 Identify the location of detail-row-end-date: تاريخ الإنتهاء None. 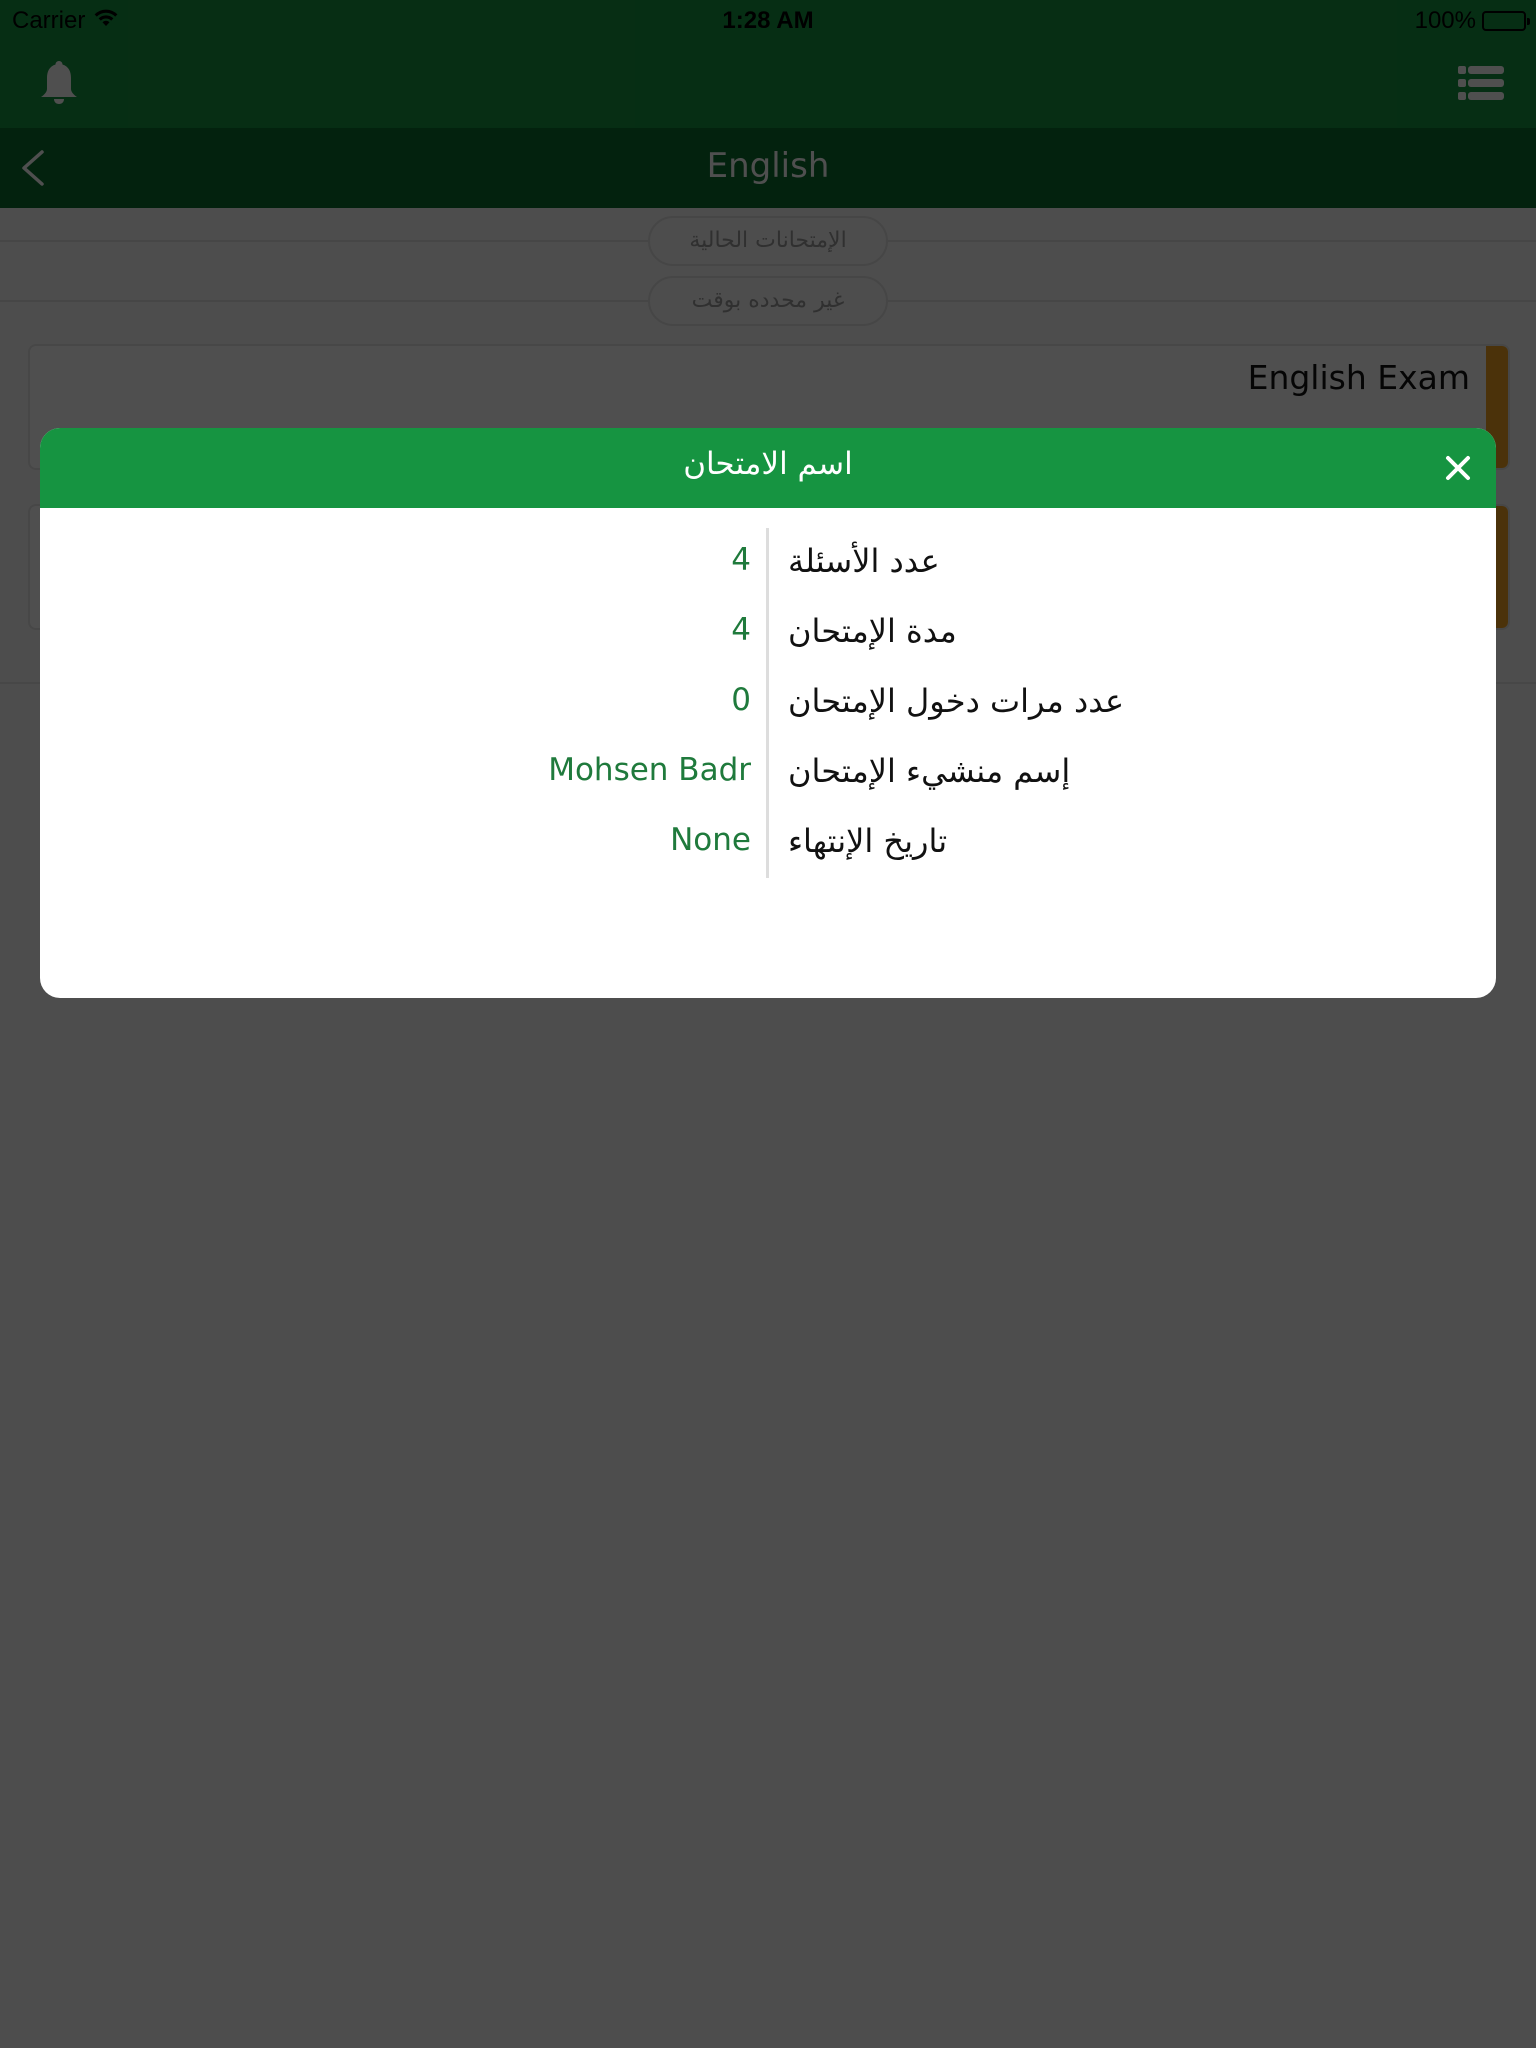
(768, 844).